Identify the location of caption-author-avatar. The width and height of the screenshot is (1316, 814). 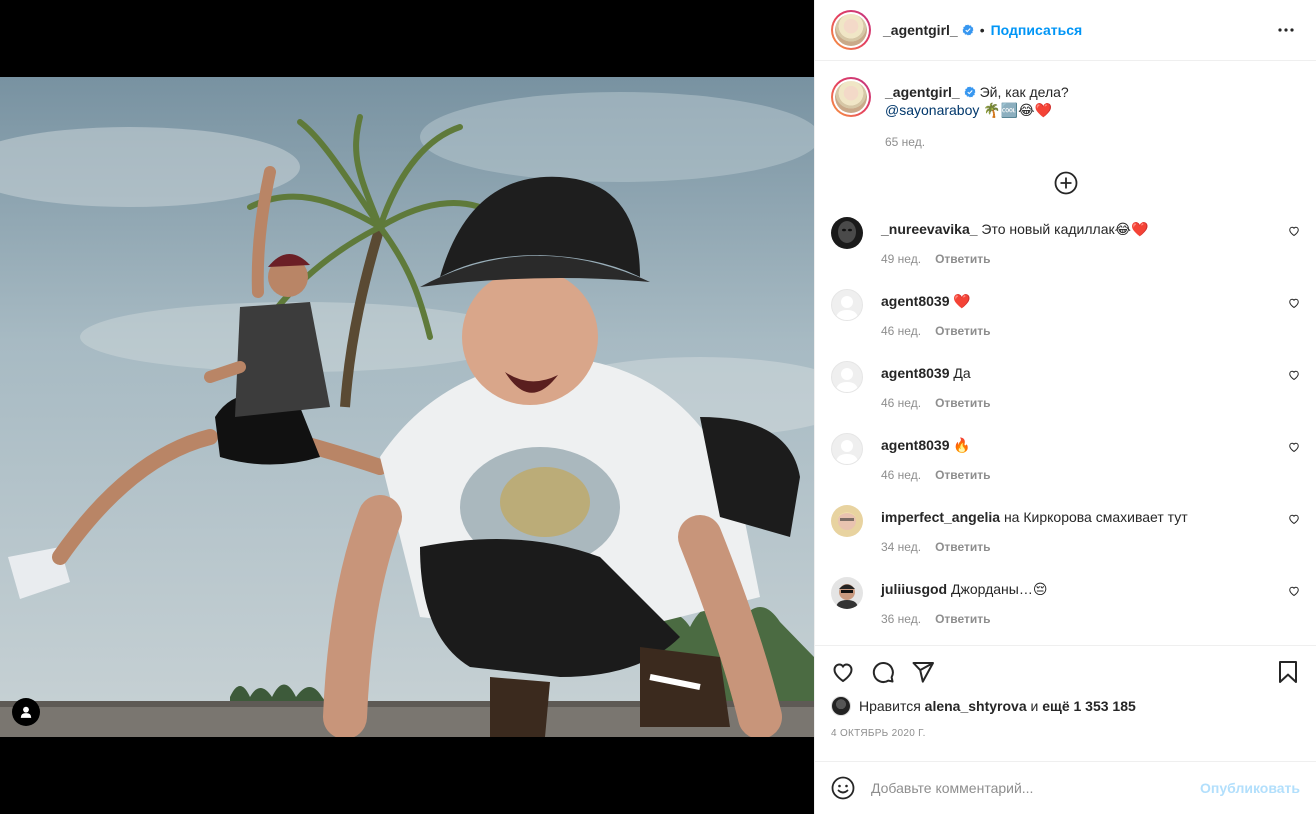
(851, 97).